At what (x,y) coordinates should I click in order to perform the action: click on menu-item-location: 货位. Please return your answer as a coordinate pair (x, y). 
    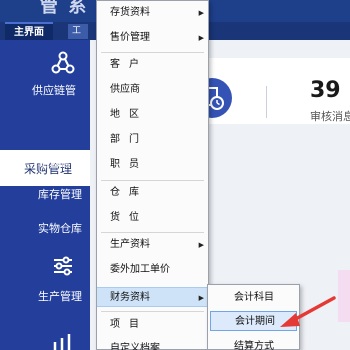
    Looking at the image, I should click on (152, 218).